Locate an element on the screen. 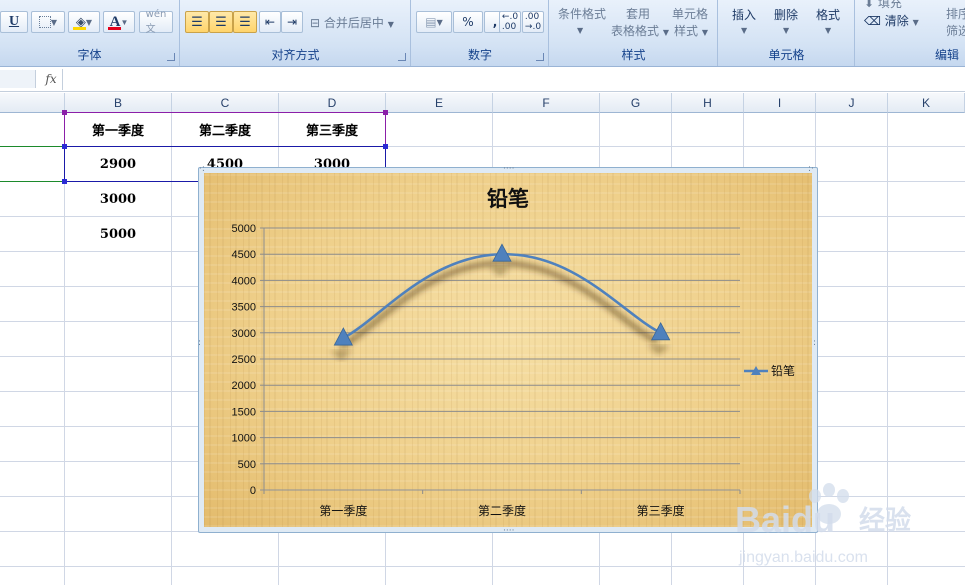 The image size is (965, 585). phonetic-button: wén 文 is located at coordinates (156, 22).